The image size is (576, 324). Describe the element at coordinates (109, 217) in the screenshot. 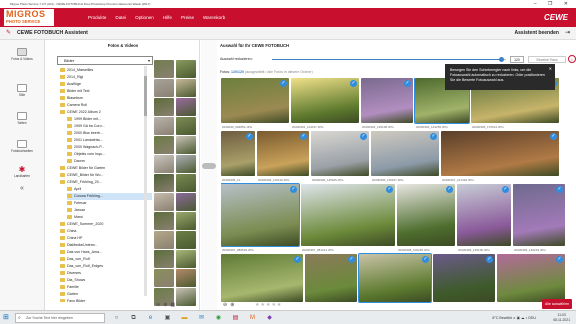

I see `folder-item: Marsi` at that location.